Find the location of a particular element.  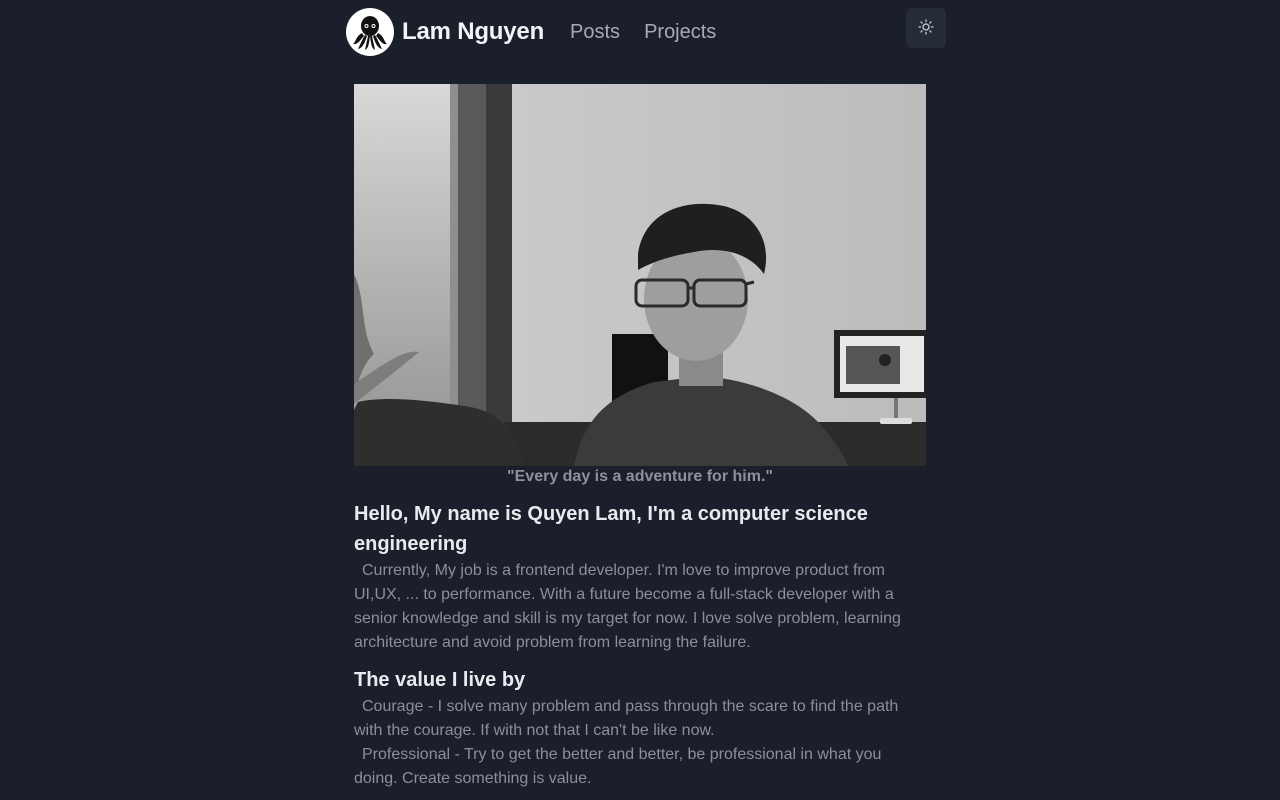

sun-icon is located at coordinates (926, 28).